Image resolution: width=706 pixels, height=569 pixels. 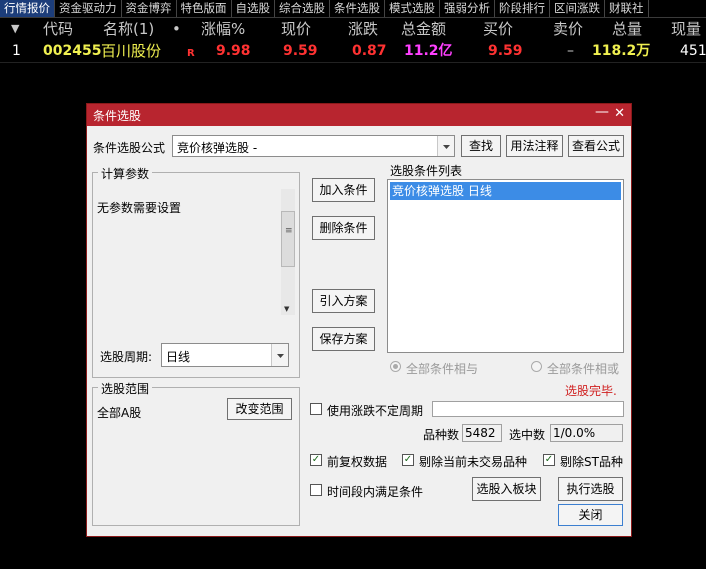 What do you see at coordinates (369, 51) in the screenshot?
I see `row-change: 0.87` at bounding box center [369, 51].